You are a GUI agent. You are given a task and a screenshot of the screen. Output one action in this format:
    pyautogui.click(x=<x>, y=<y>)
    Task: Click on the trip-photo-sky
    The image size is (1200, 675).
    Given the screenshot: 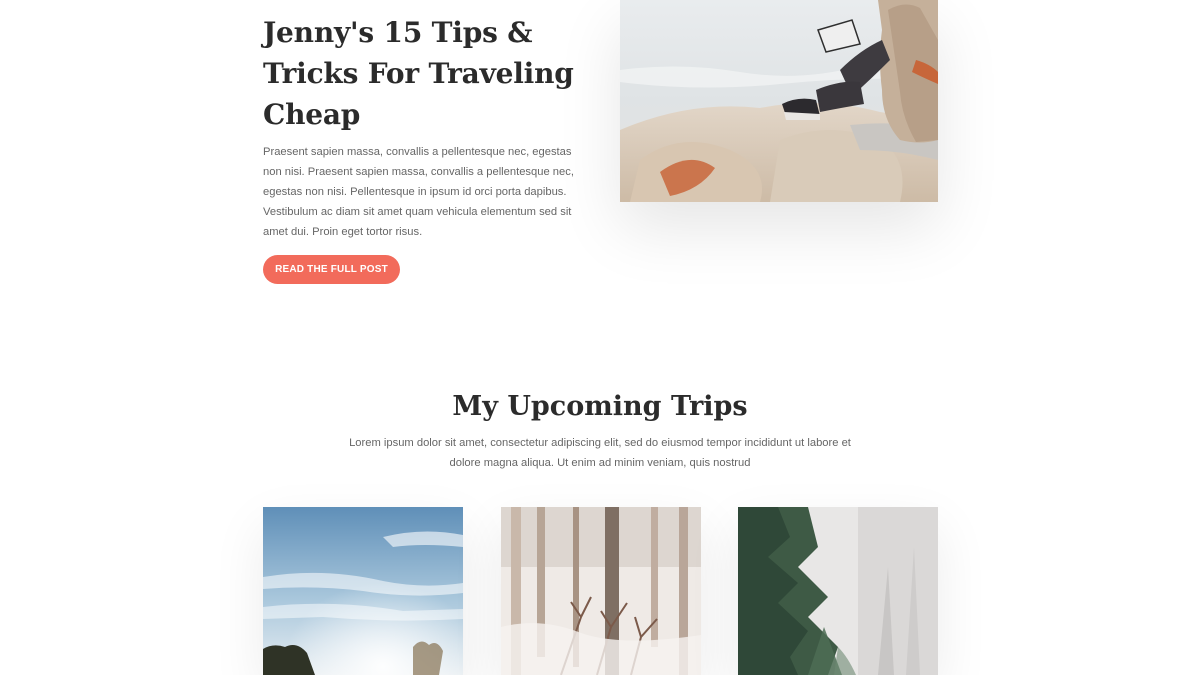 What is the action you would take?
    pyautogui.click(x=363, y=591)
    